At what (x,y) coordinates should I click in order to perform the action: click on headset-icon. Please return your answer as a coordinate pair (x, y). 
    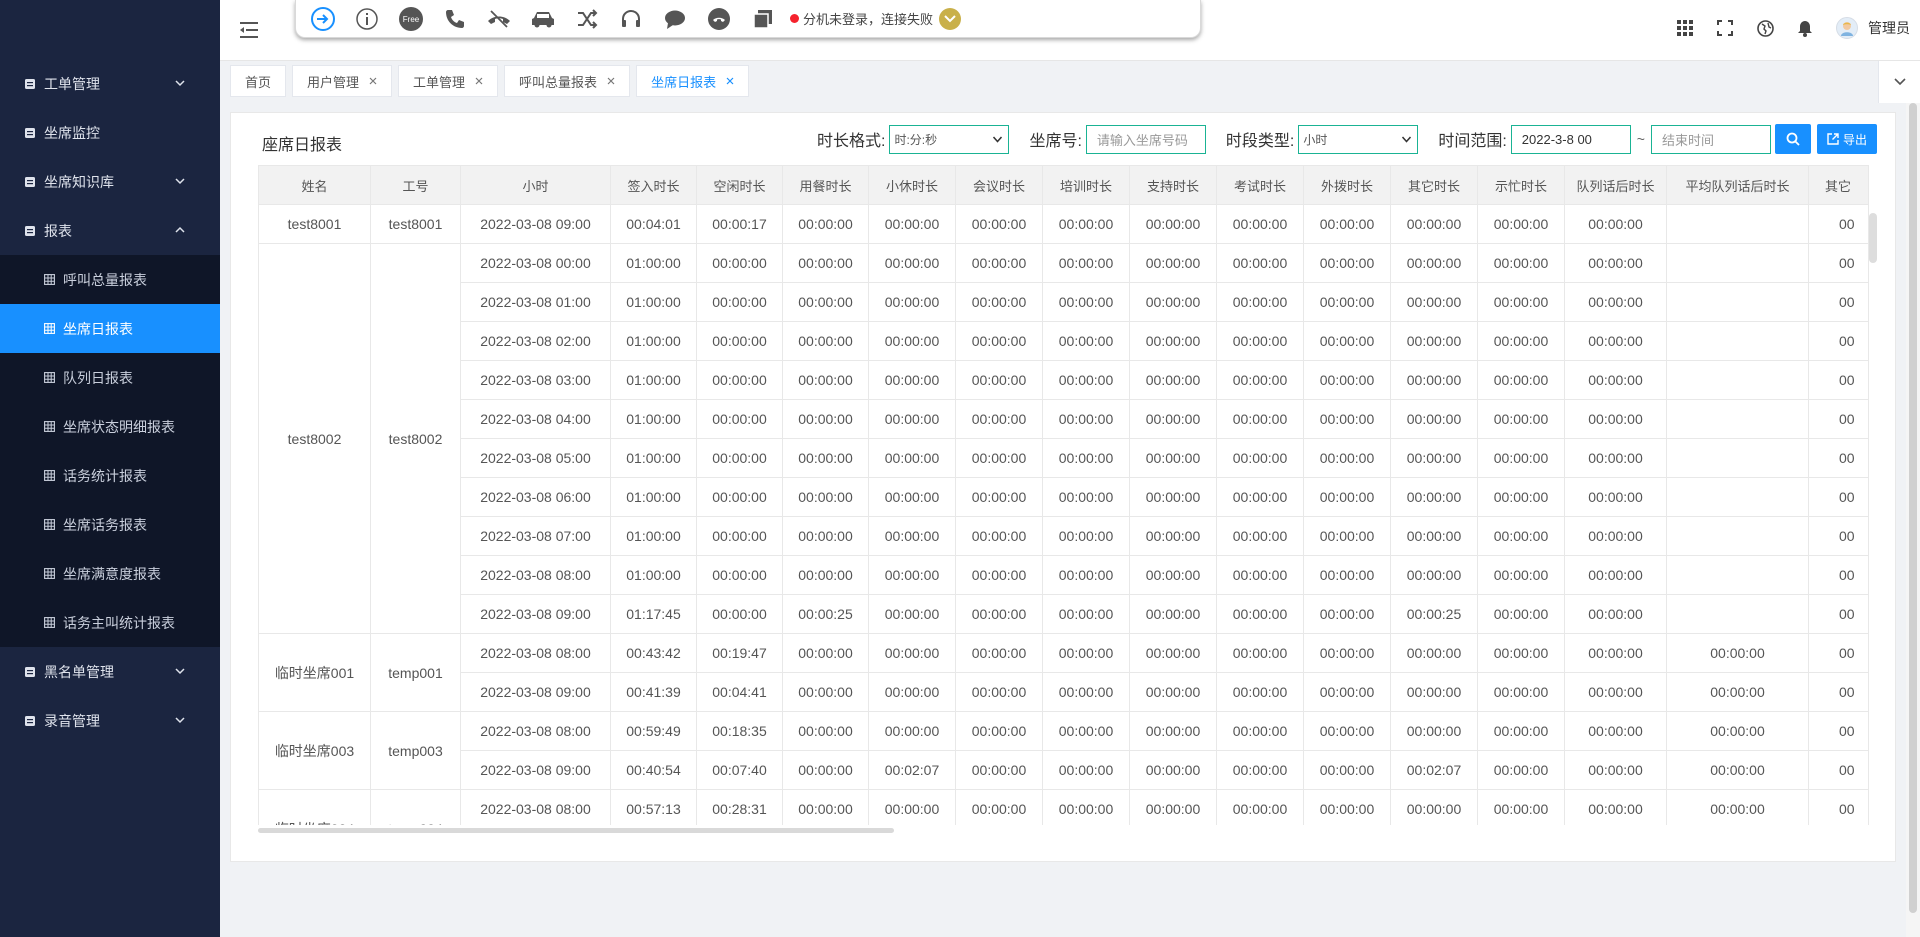
    Looking at the image, I should click on (631, 19).